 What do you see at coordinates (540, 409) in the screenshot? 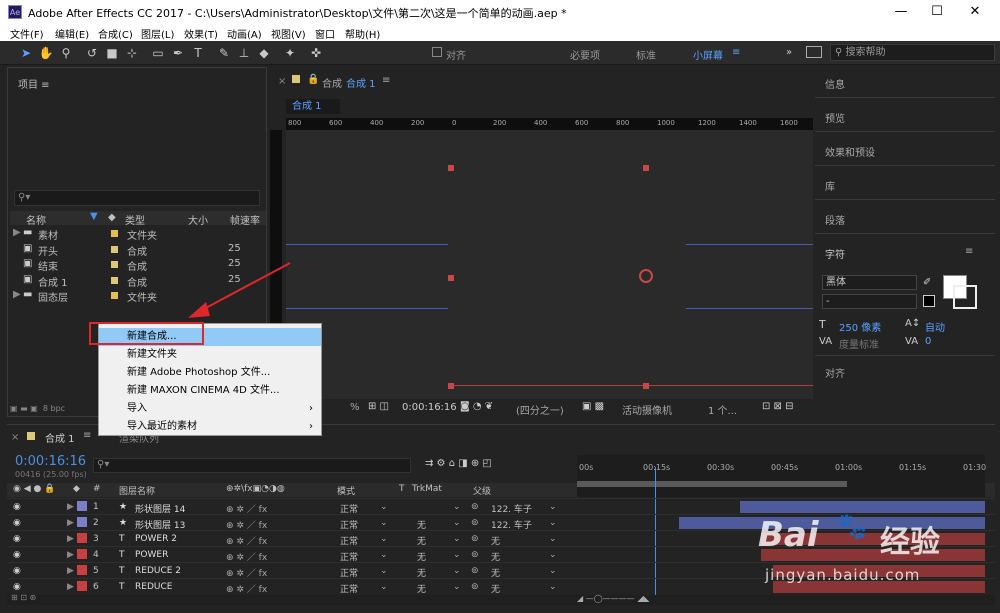
I see `resolution-select: (四分之一)` at bounding box center [540, 409].